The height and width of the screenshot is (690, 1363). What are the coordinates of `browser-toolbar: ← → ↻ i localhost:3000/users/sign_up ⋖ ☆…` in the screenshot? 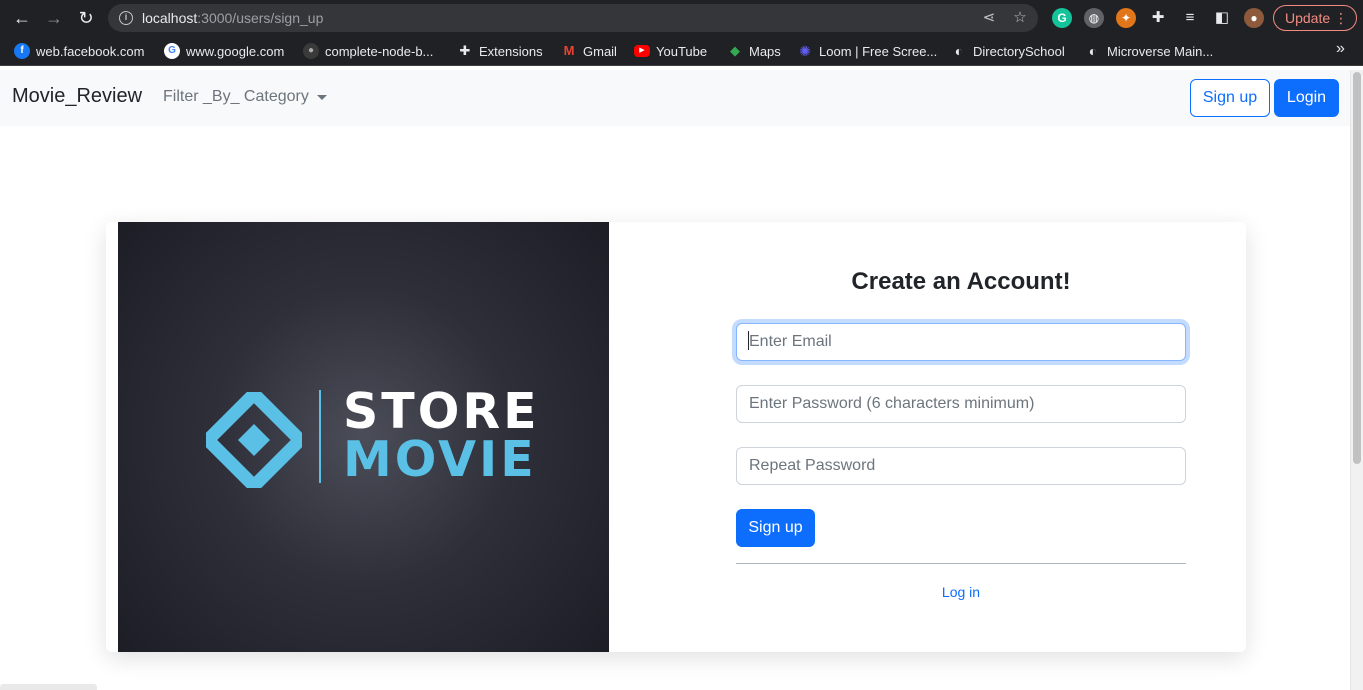 It's located at (681, 18).